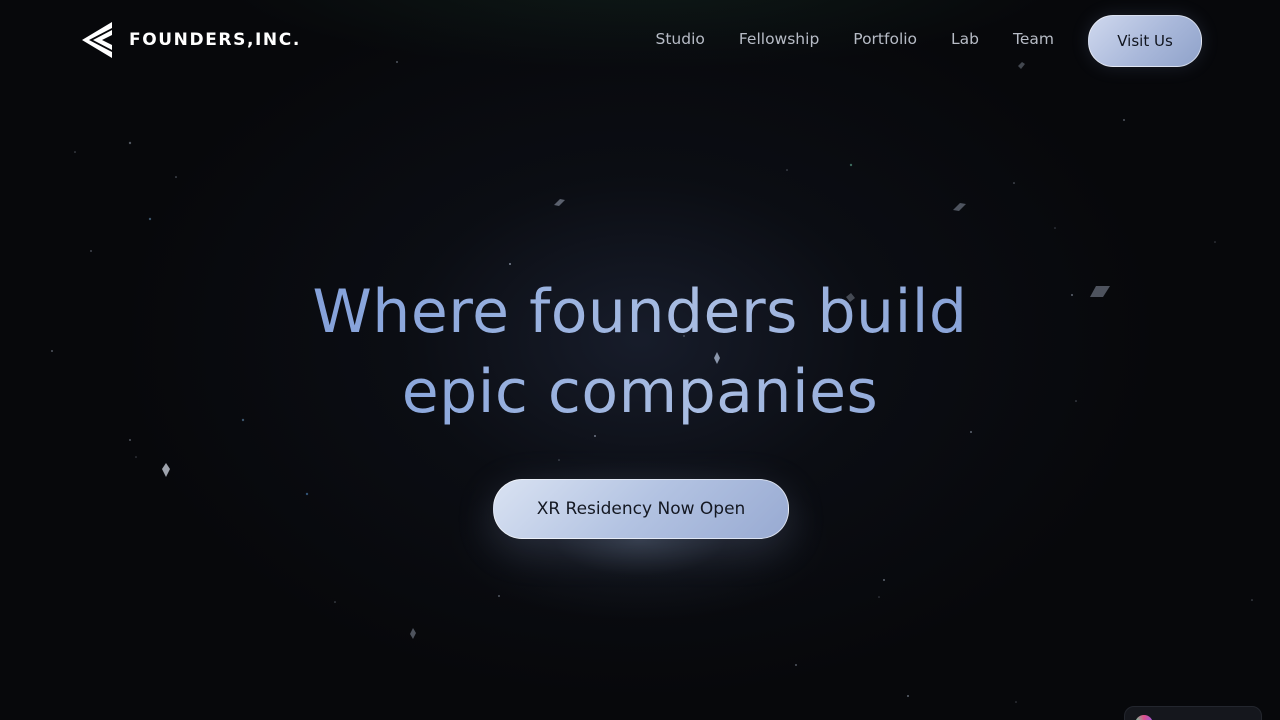  I want to click on cta-glow, so click(640, 540).